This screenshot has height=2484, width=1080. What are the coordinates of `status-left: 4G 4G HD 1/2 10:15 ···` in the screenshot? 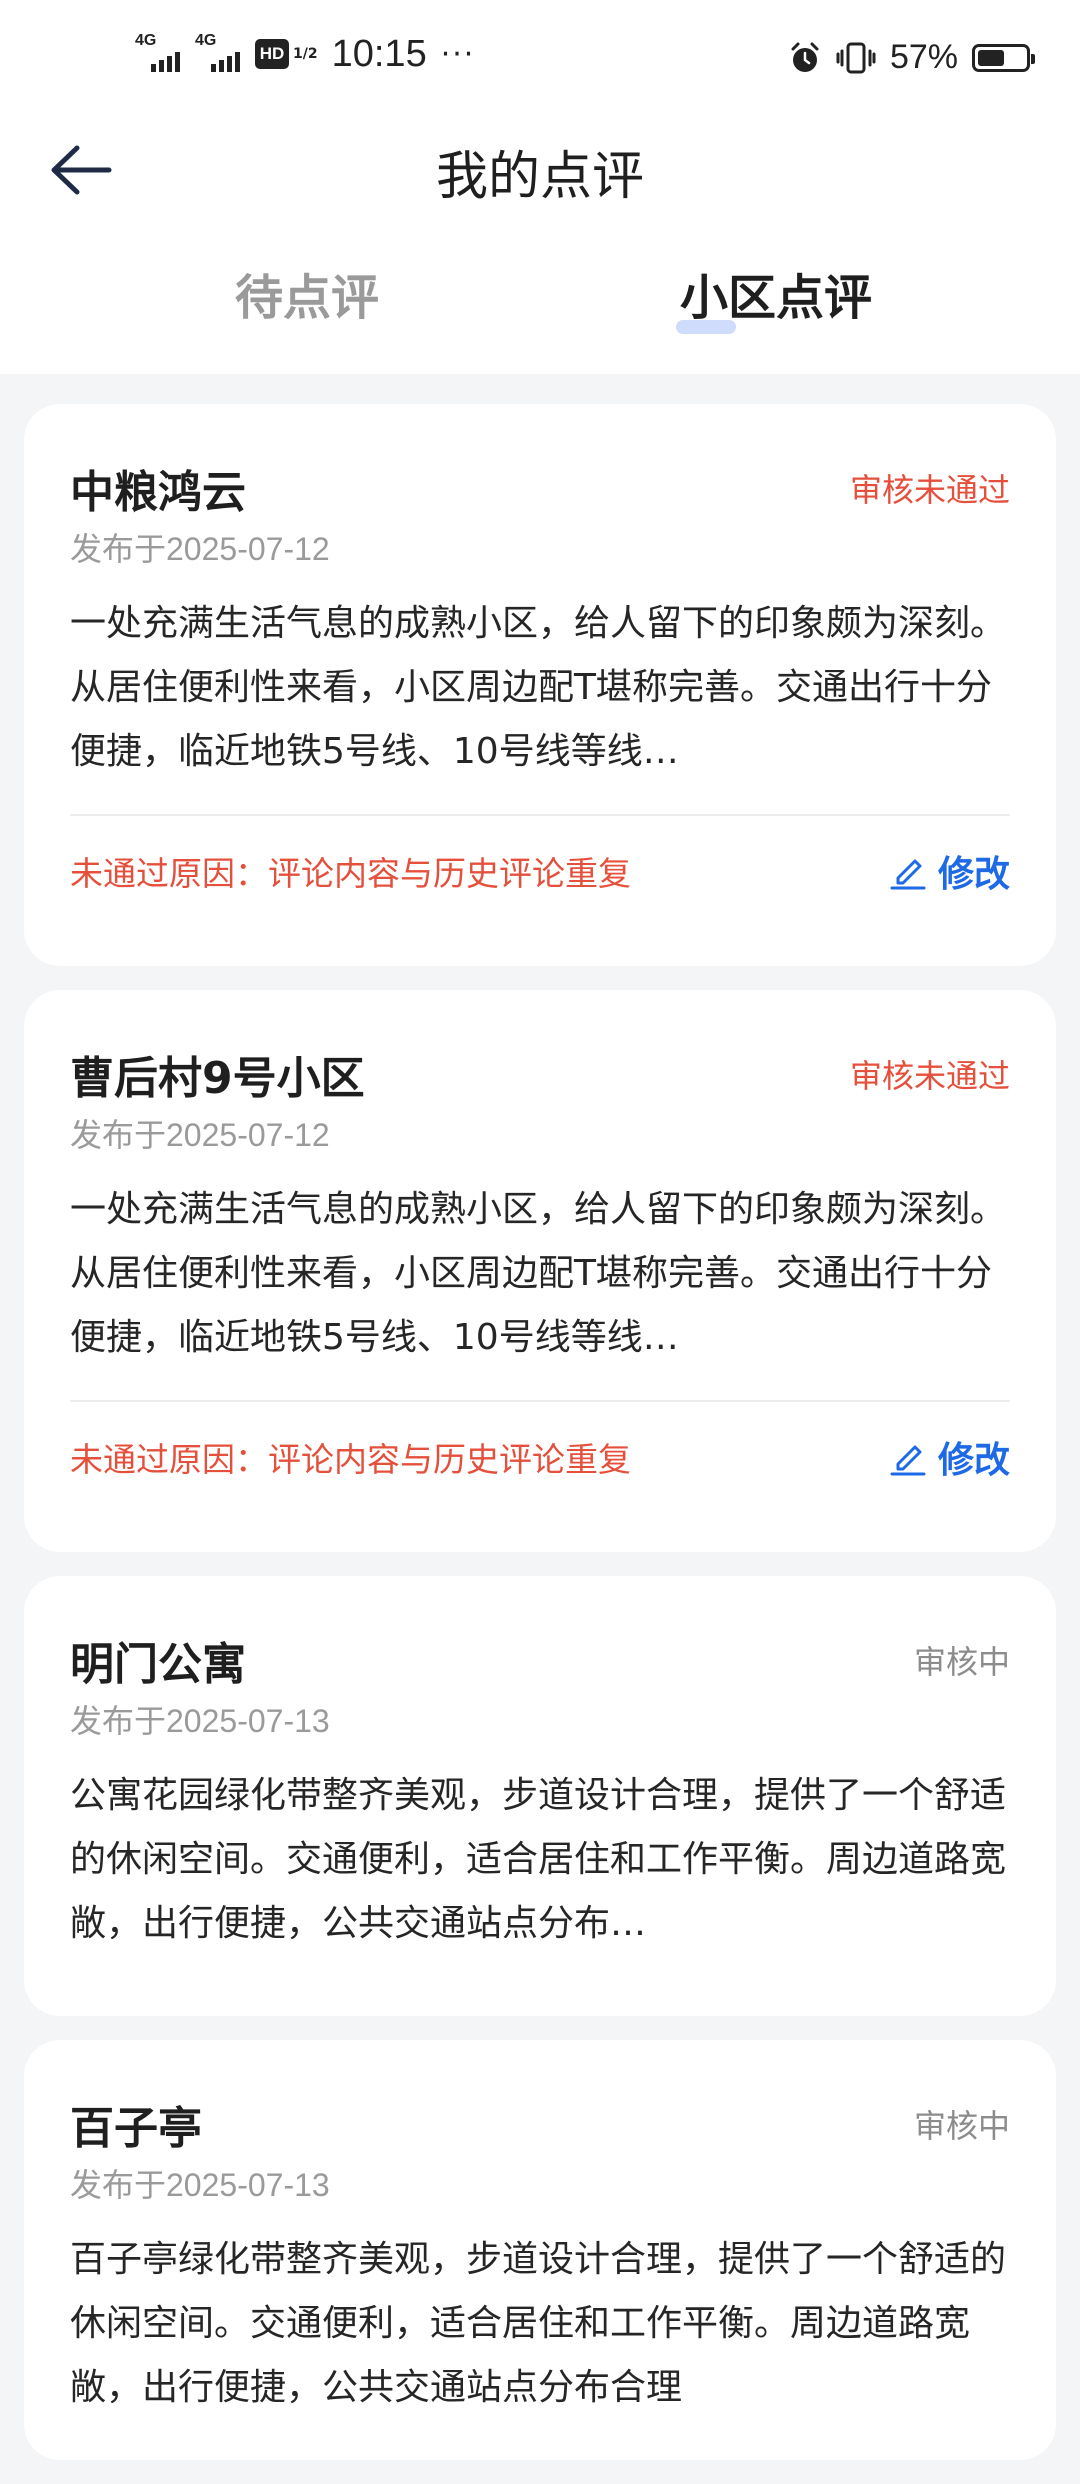 It's located at (305, 54).